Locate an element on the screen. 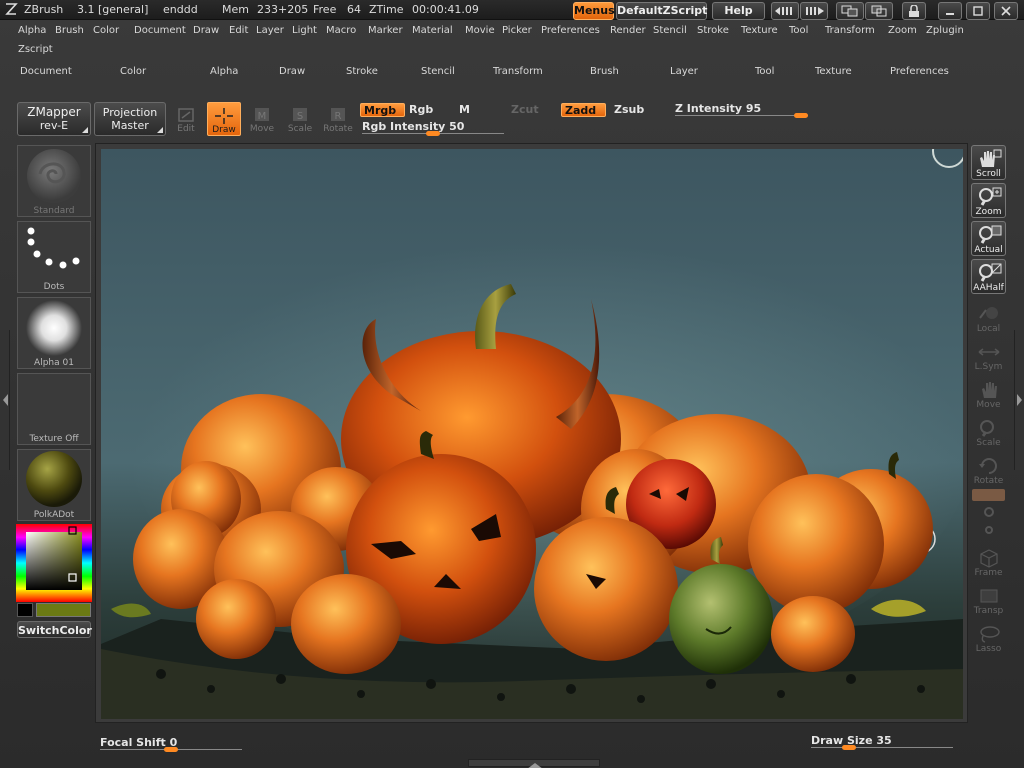 This screenshot has width=1024, height=768. menu-item-zplugin: Zplugin is located at coordinates (945, 30).